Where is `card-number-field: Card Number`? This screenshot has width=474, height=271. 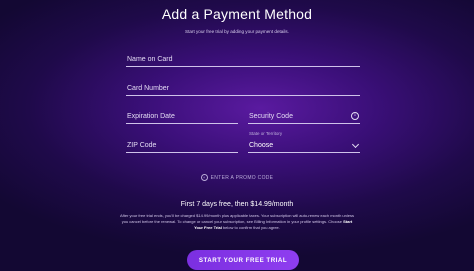
card-number-field: Card Number is located at coordinates (243, 88).